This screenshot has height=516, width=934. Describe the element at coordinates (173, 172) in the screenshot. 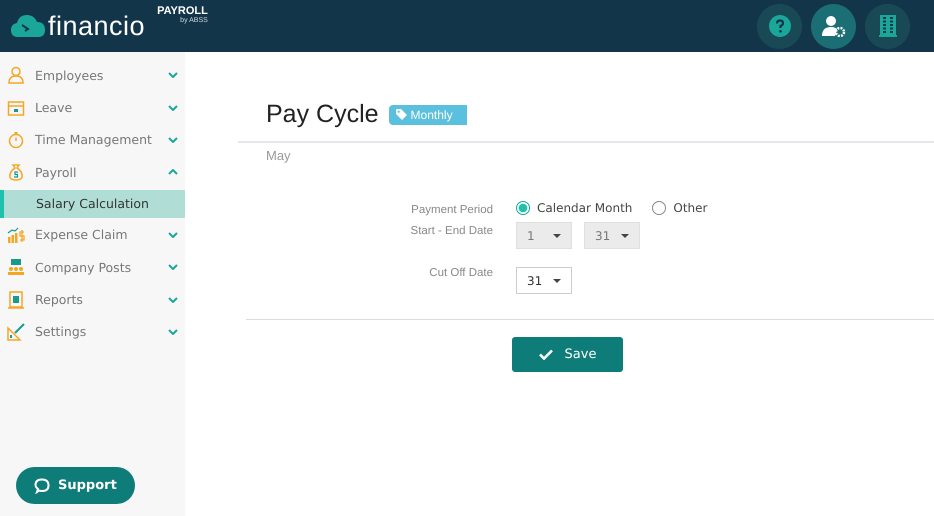

I see `chevron-up-icon` at that location.